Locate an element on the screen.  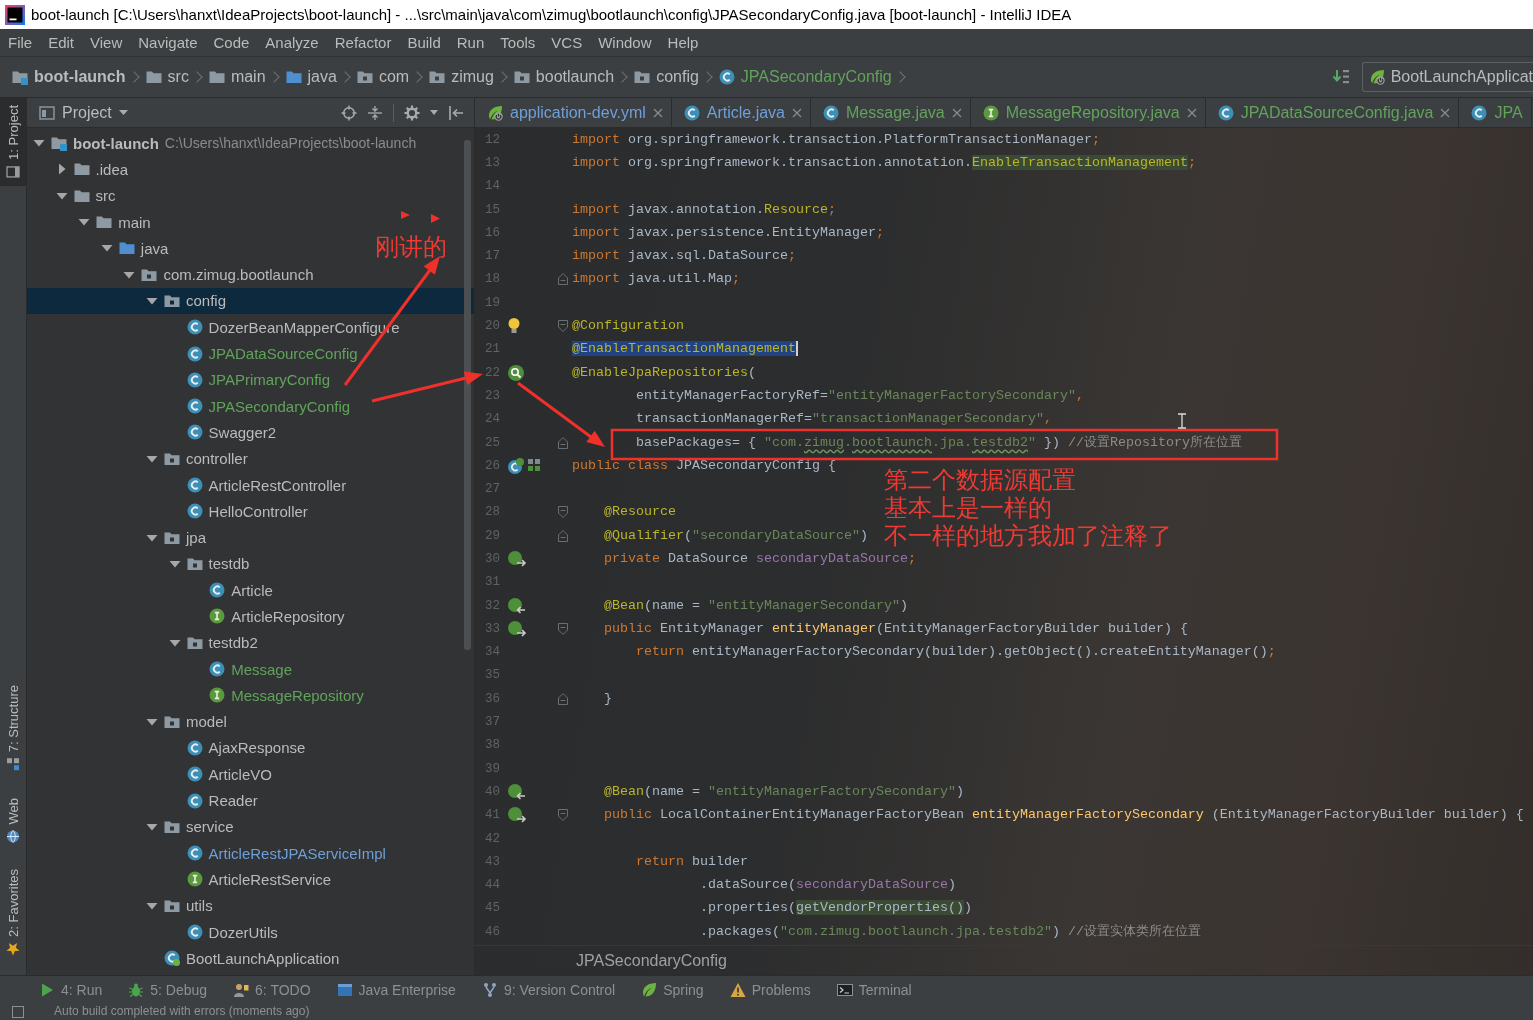
tree-item: jpa is located at coordinates (117, 537).